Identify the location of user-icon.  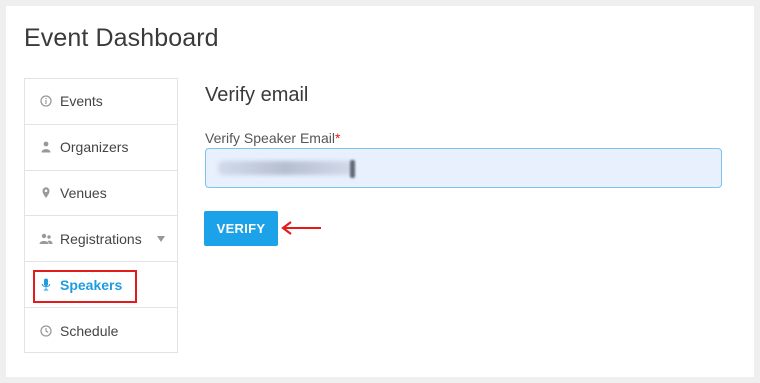
(46, 147).